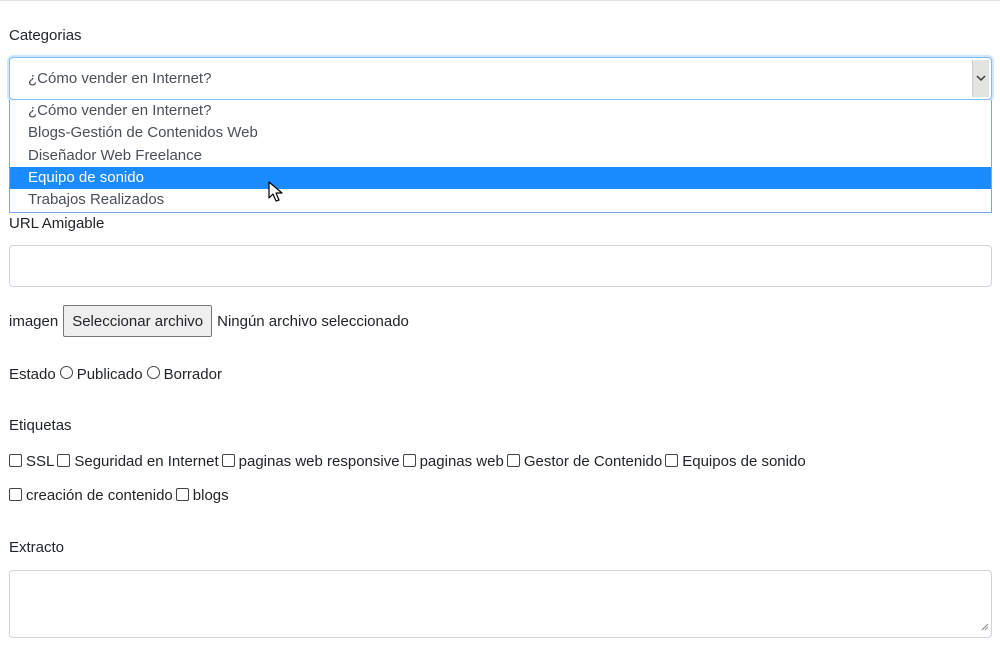 This screenshot has width=1000, height=648. What do you see at coordinates (34, 321) in the screenshot?
I see `imagen-label: imagen` at bounding box center [34, 321].